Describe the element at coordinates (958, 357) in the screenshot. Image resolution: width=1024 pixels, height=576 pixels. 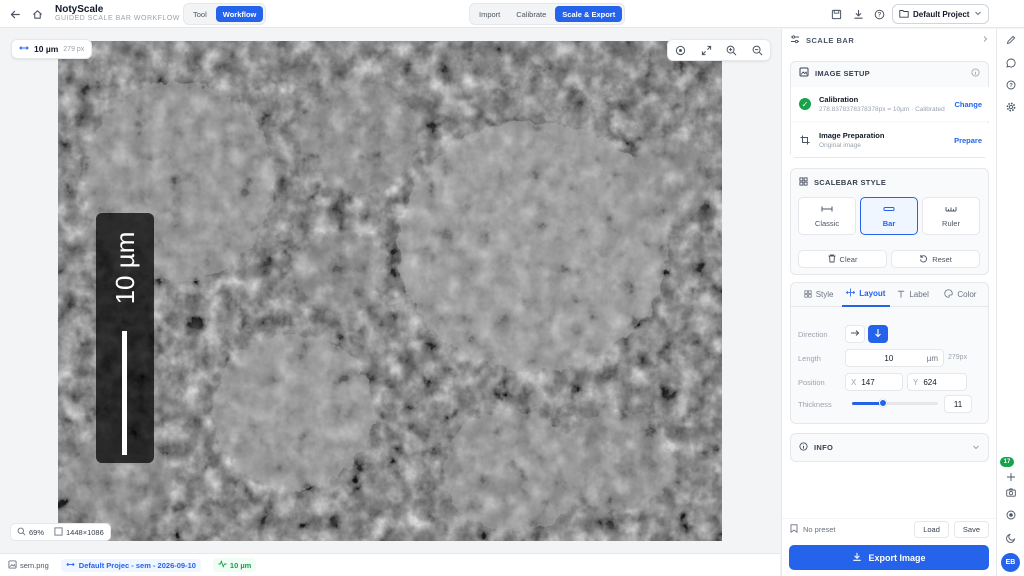
I see `length-px: 279px` at that location.